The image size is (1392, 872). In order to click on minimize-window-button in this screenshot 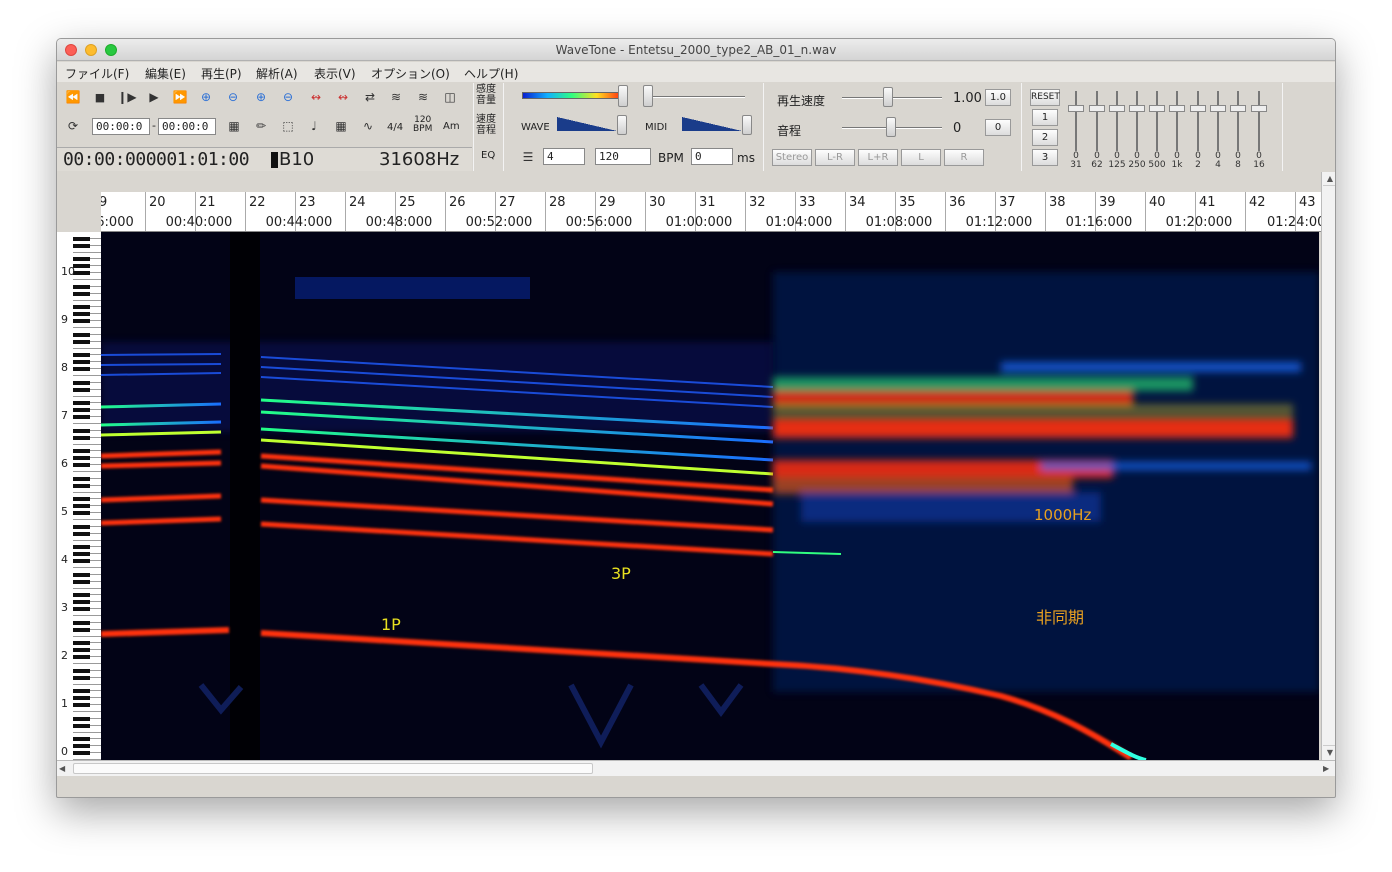, I will do `click(91, 50)`.